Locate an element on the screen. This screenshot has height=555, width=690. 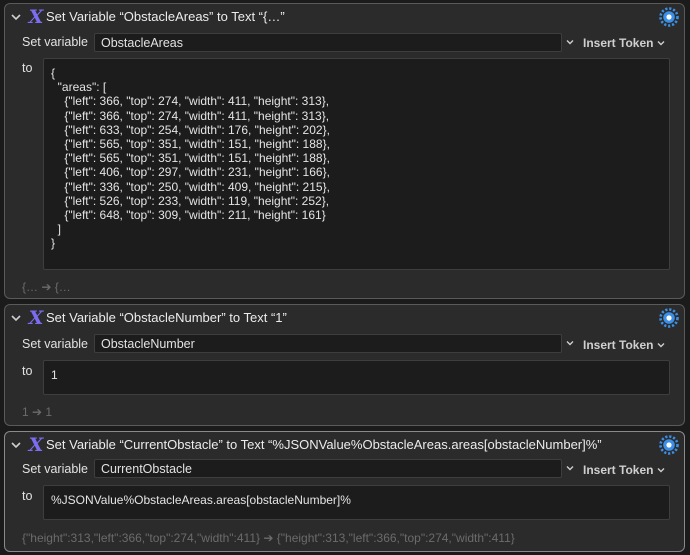
text-line: } is located at coordinates (53, 243).